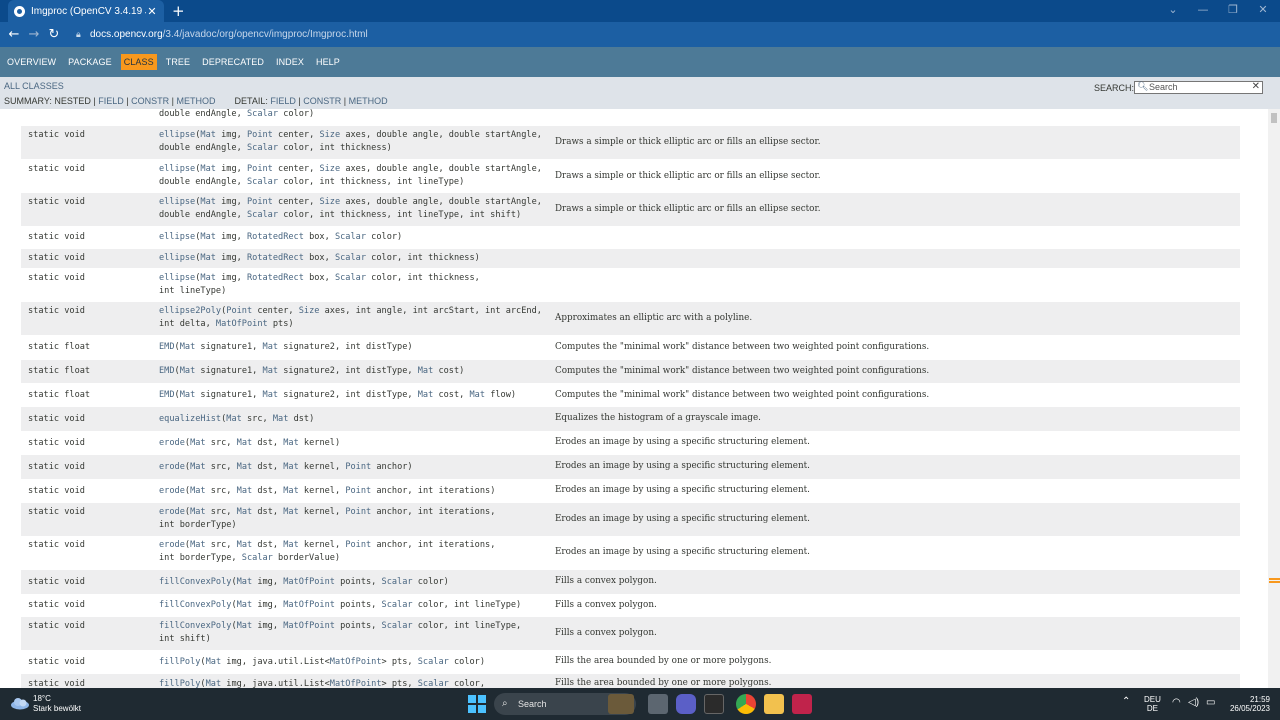 This screenshot has height=720, width=1280. I want to click on chat-icon, so click(686, 704).